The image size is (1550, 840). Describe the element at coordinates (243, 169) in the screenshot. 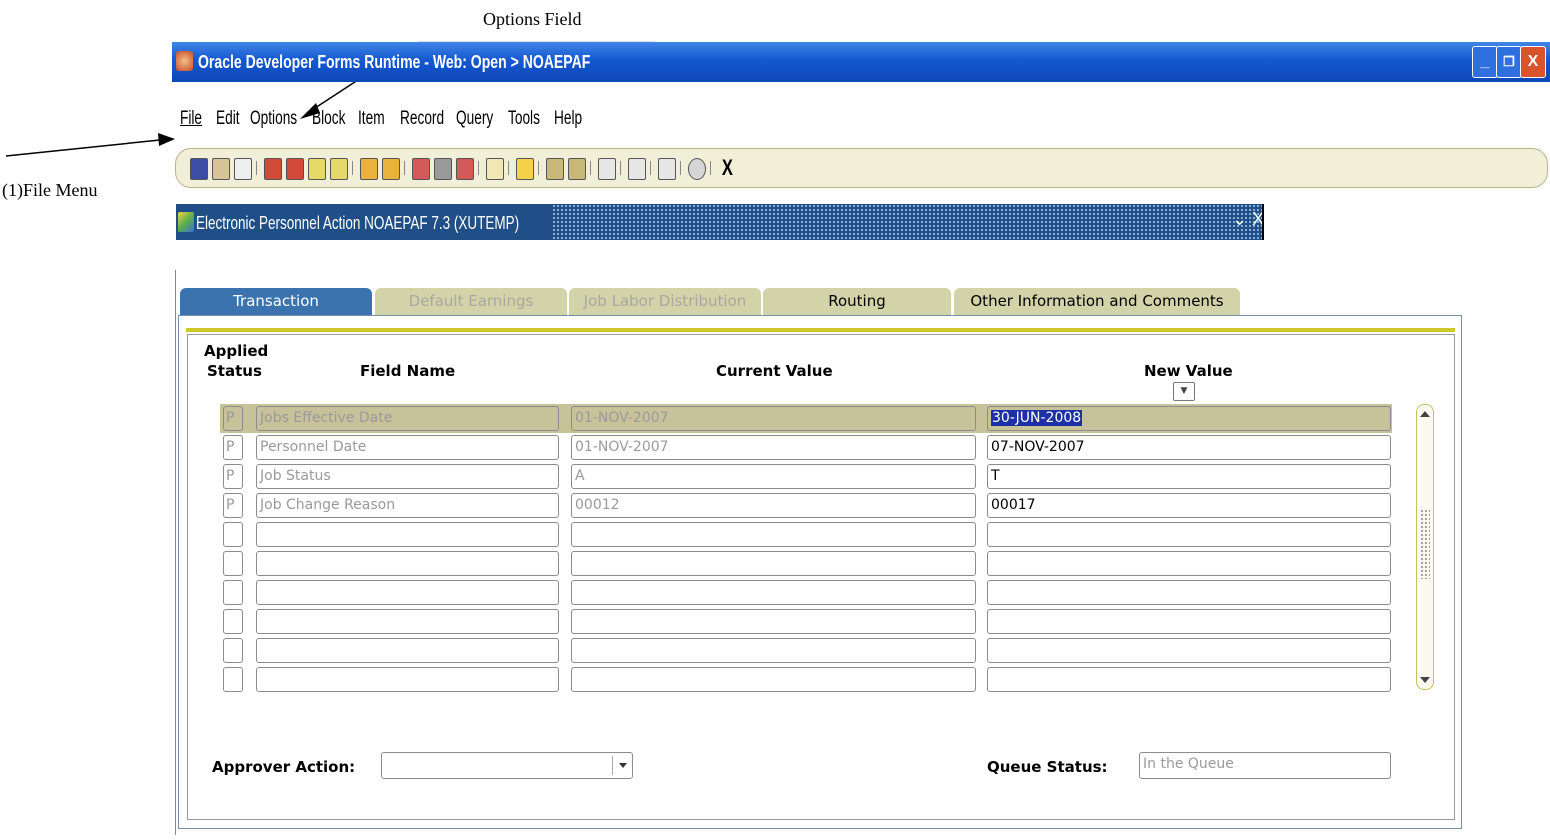

I see `print-icon` at that location.